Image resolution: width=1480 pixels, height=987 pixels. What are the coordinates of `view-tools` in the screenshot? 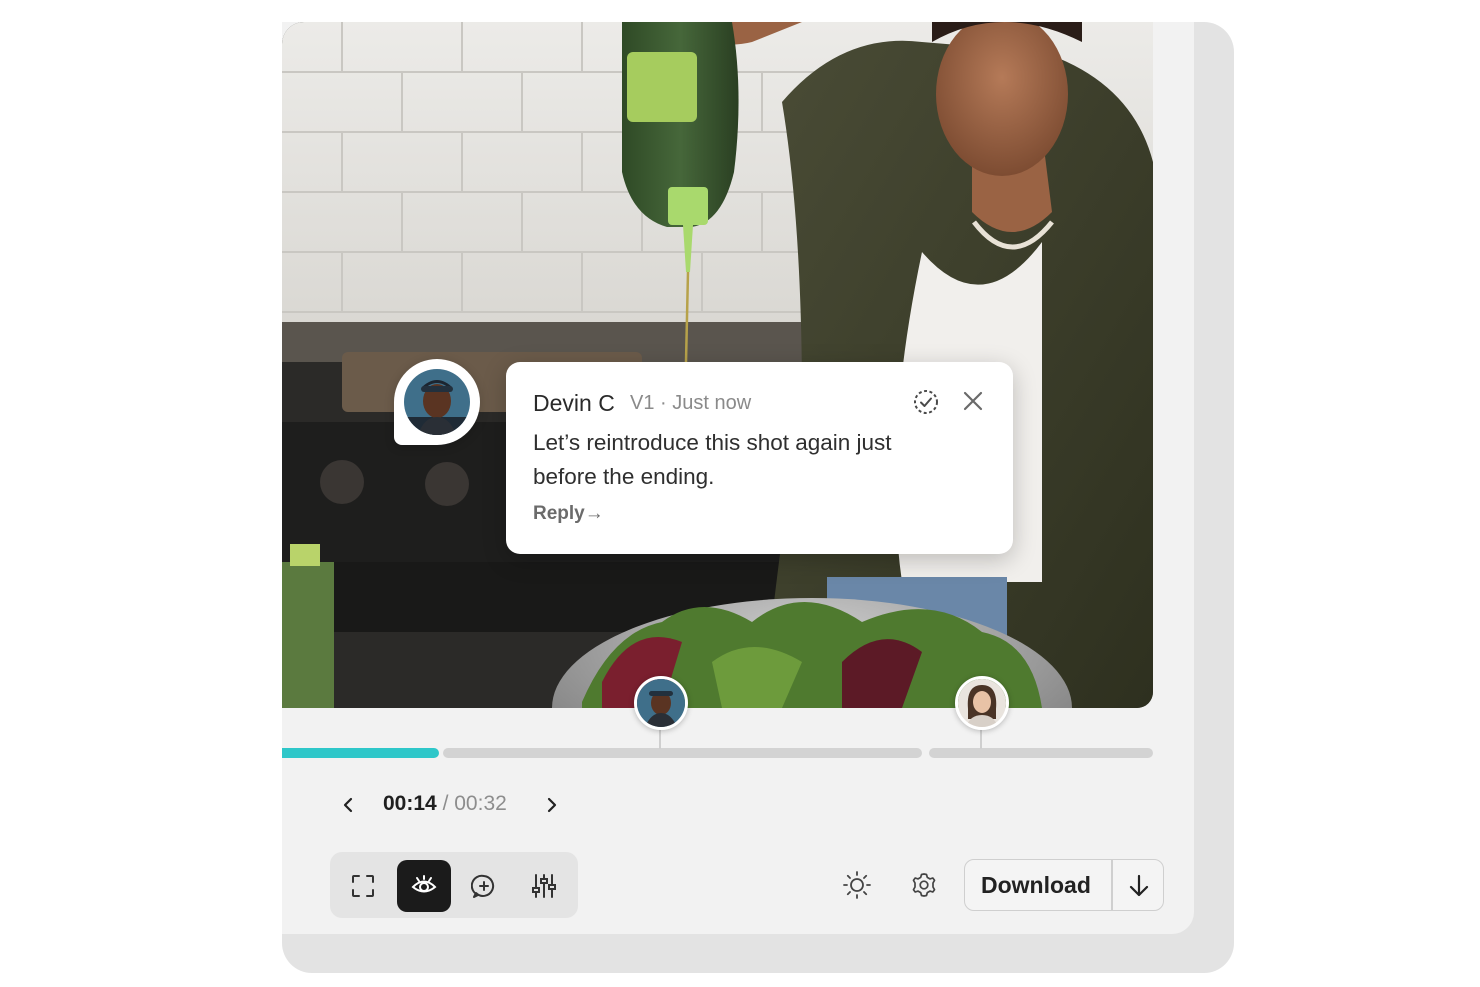 It's located at (454, 885).